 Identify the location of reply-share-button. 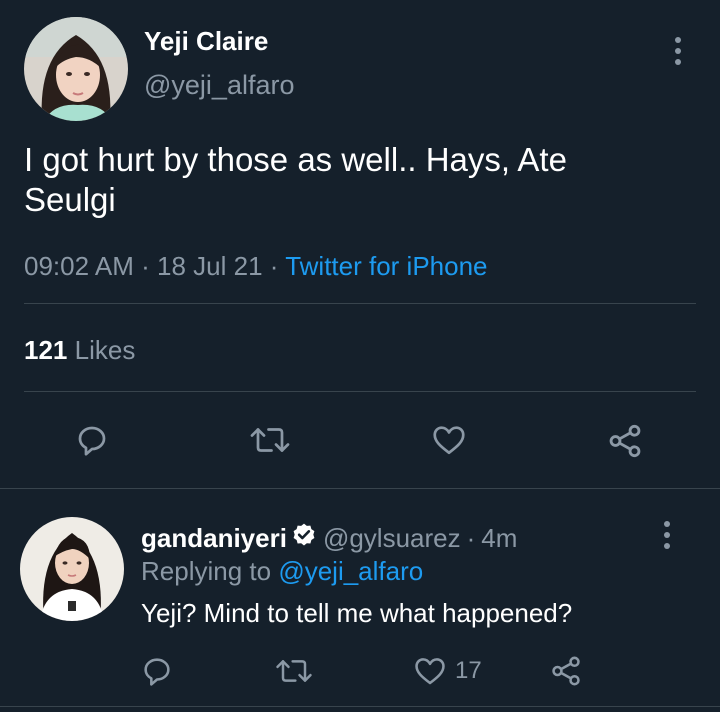
(566, 671).